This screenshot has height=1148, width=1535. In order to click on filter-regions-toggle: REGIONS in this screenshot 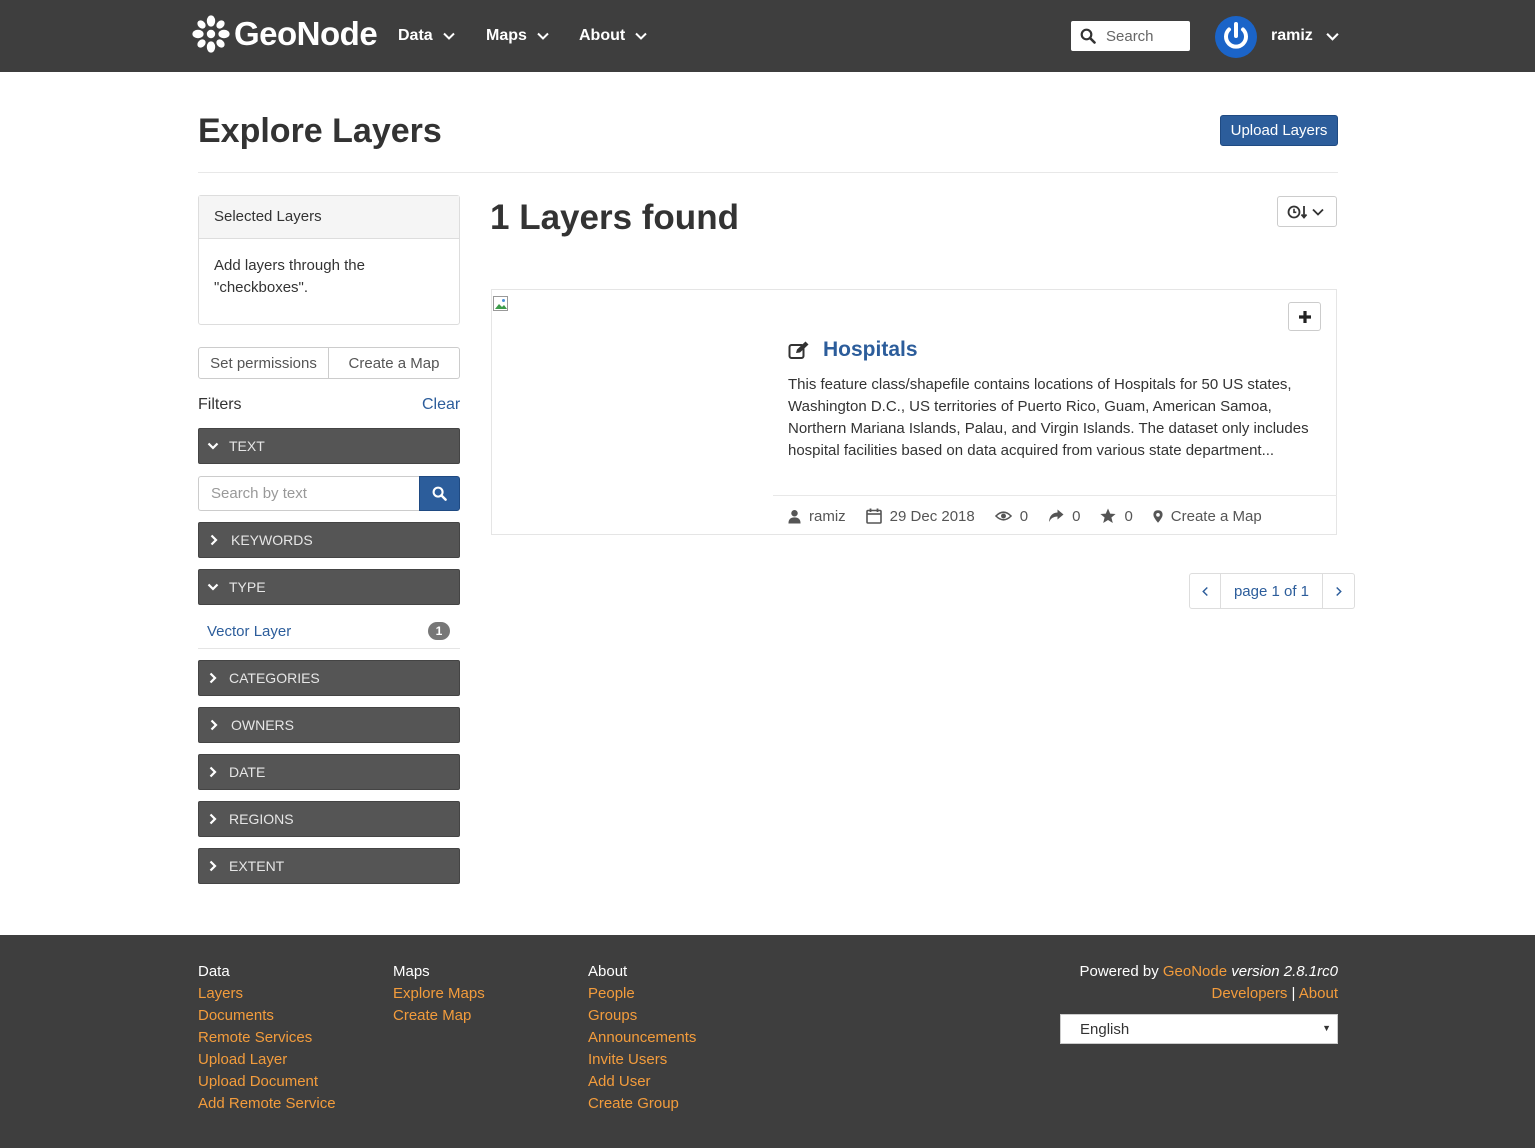, I will do `click(329, 819)`.